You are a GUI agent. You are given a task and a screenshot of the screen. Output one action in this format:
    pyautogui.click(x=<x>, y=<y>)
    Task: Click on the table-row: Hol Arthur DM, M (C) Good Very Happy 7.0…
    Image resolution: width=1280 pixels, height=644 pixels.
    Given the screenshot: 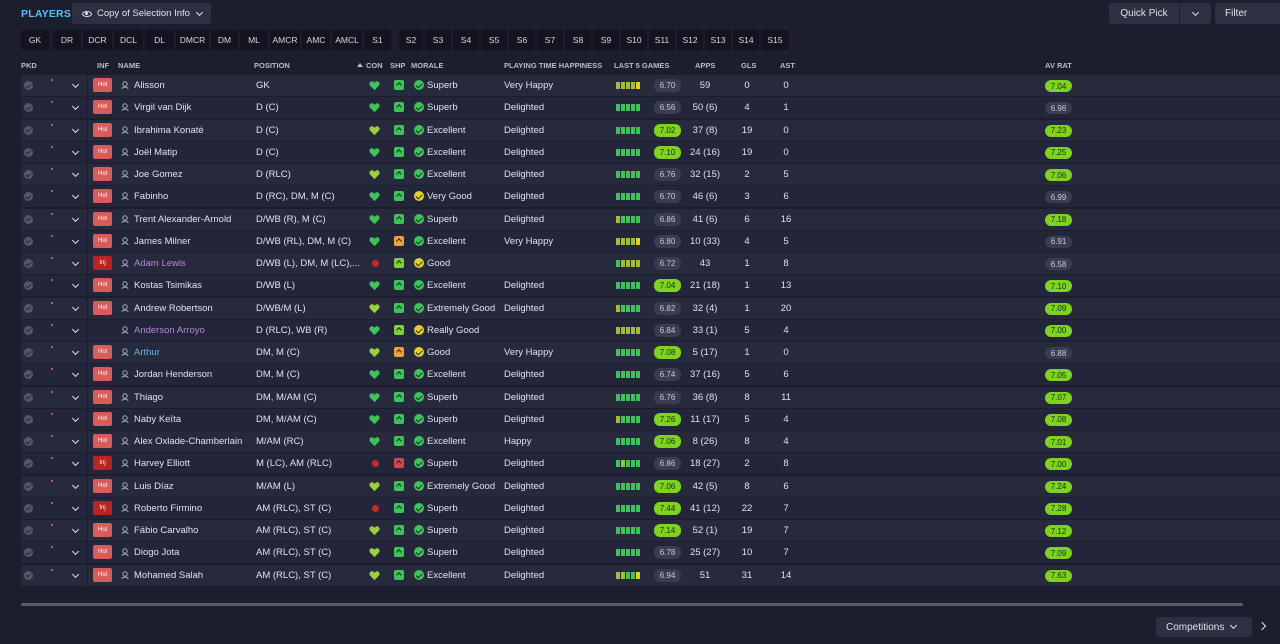 What is the action you would take?
    pyautogui.click(x=650, y=352)
    